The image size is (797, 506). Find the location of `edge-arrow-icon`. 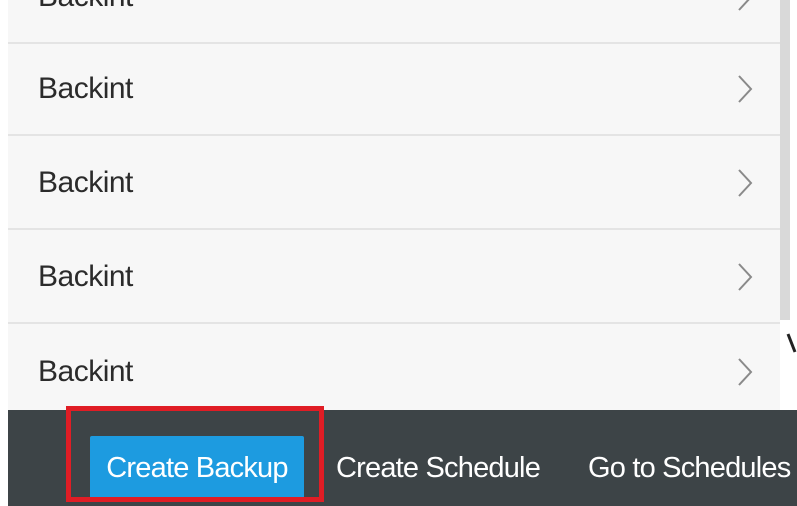

edge-arrow-icon is located at coordinates (791, 343).